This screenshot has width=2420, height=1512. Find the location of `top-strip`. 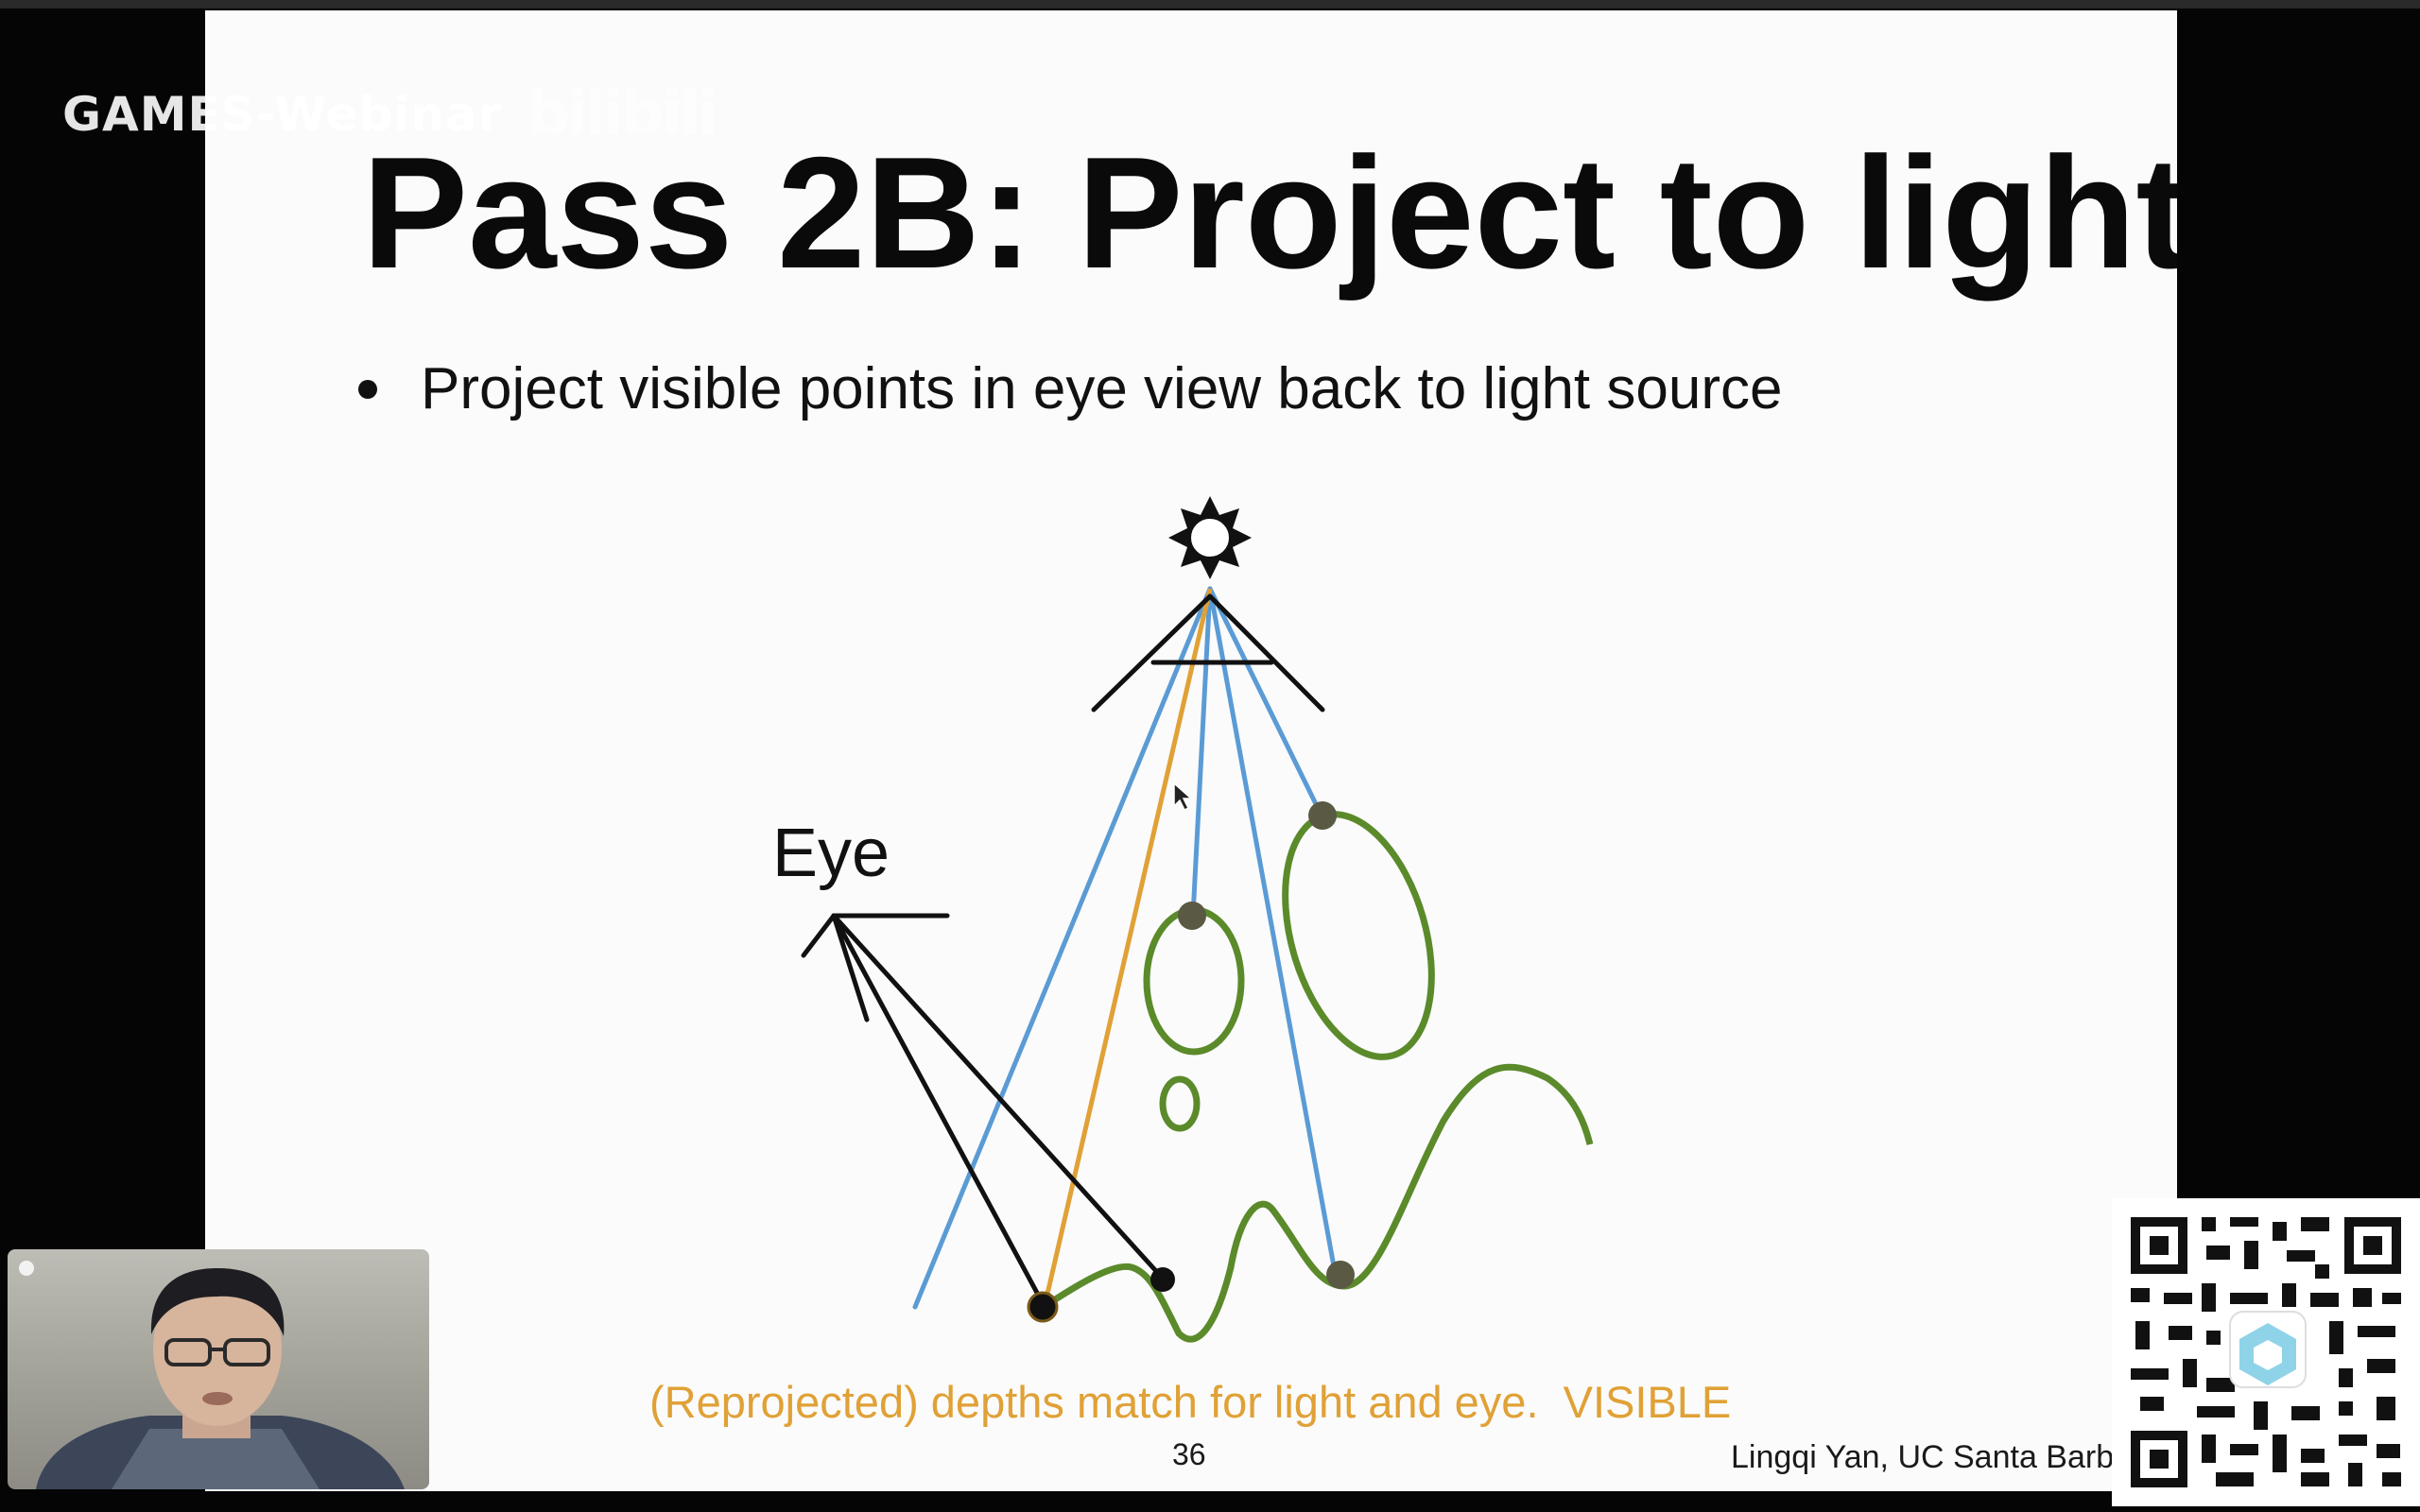

top-strip is located at coordinates (1210, 4).